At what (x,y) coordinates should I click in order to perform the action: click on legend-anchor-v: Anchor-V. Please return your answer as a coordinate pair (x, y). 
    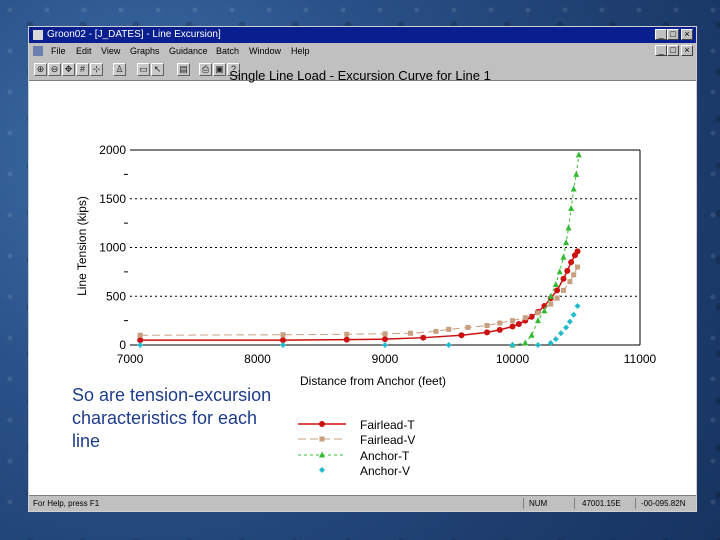
    Looking at the image, I should click on (385, 471).